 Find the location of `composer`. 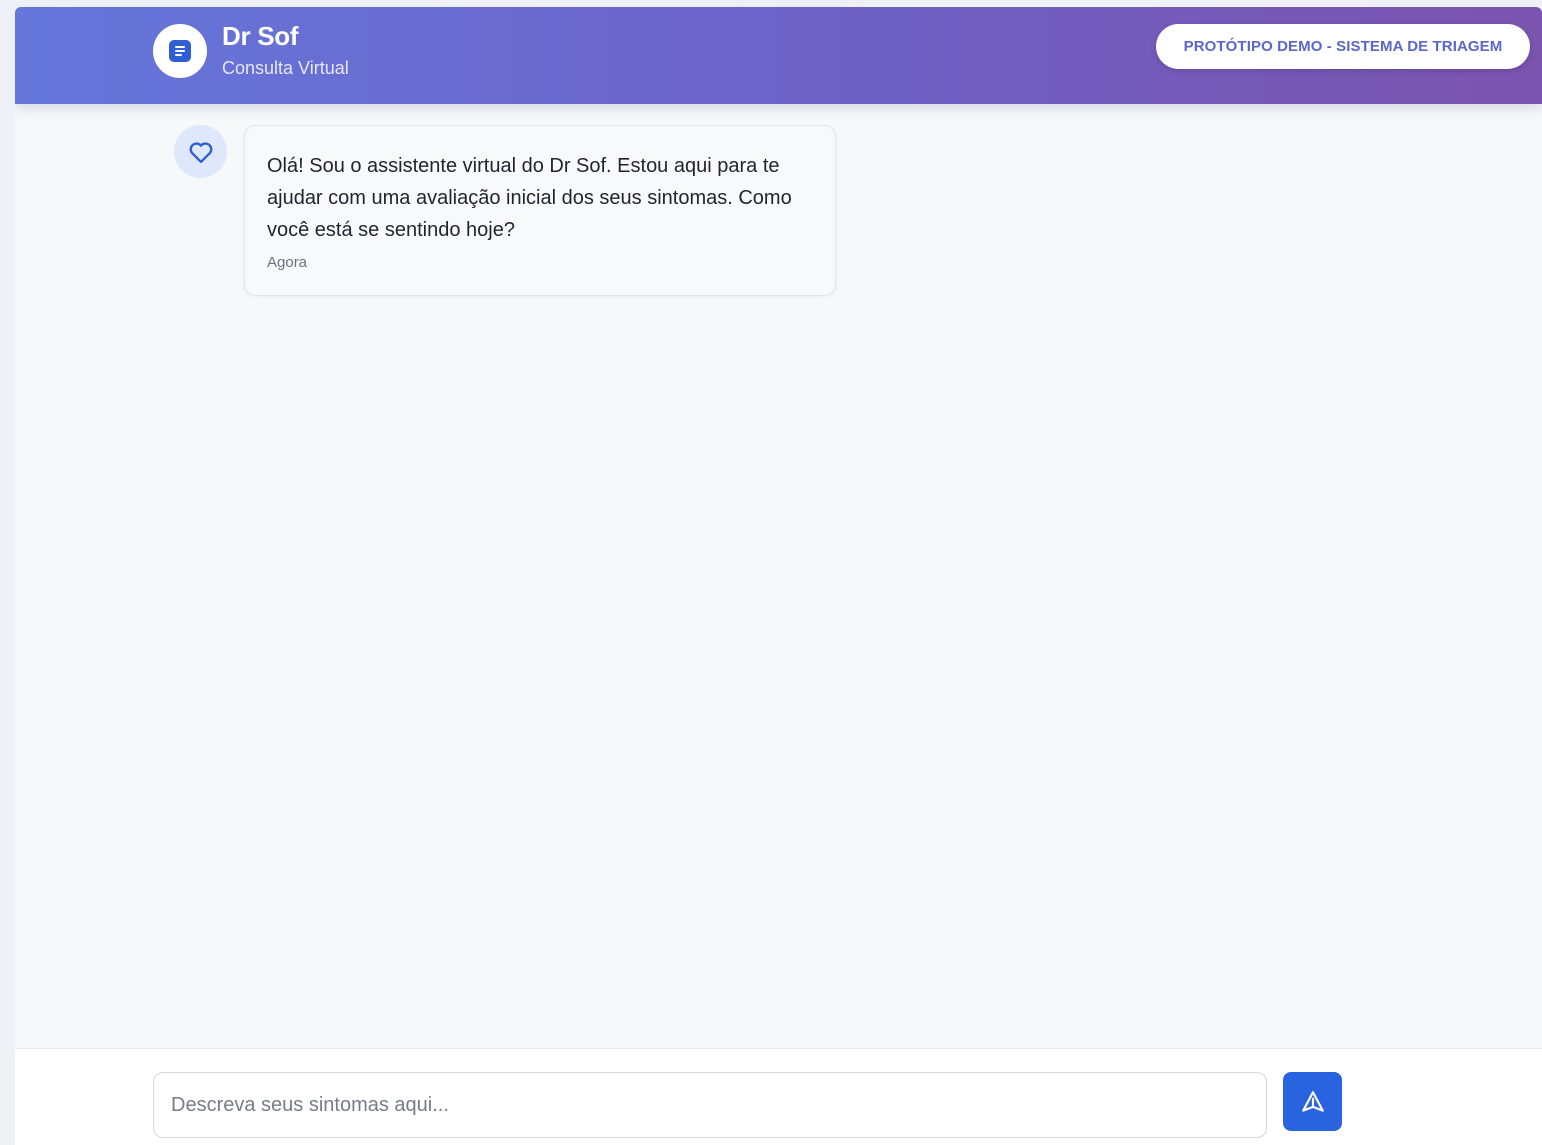

composer is located at coordinates (778, 1096).